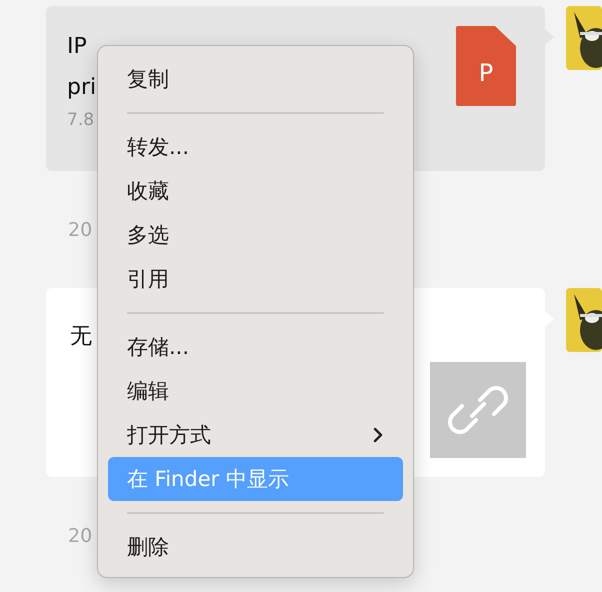  I want to click on message-text: IP, so click(77, 47).